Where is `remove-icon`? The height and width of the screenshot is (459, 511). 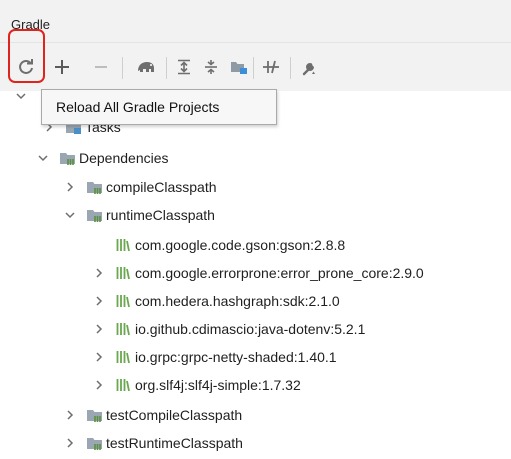 remove-icon is located at coordinates (101, 67).